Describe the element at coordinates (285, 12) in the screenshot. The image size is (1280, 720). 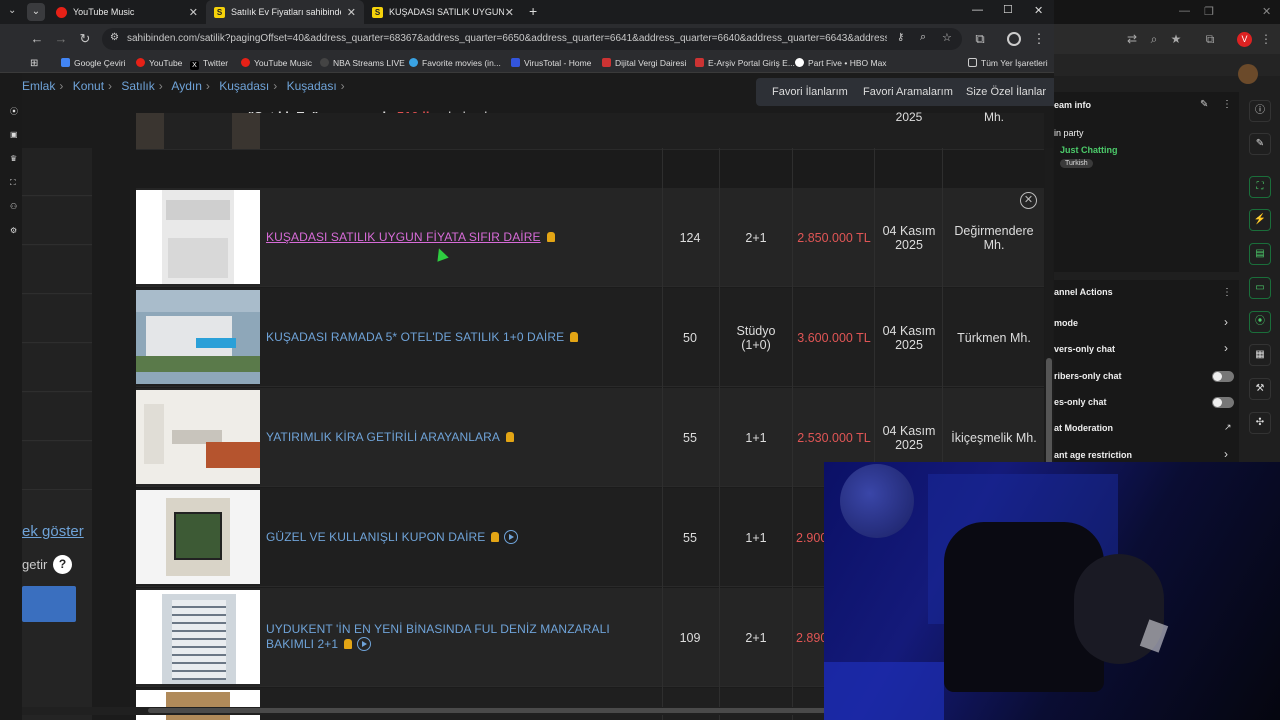
I see `tab-sahibinden-search: S Satılık Ev Fiyatları sahibinden.co ✕` at that location.